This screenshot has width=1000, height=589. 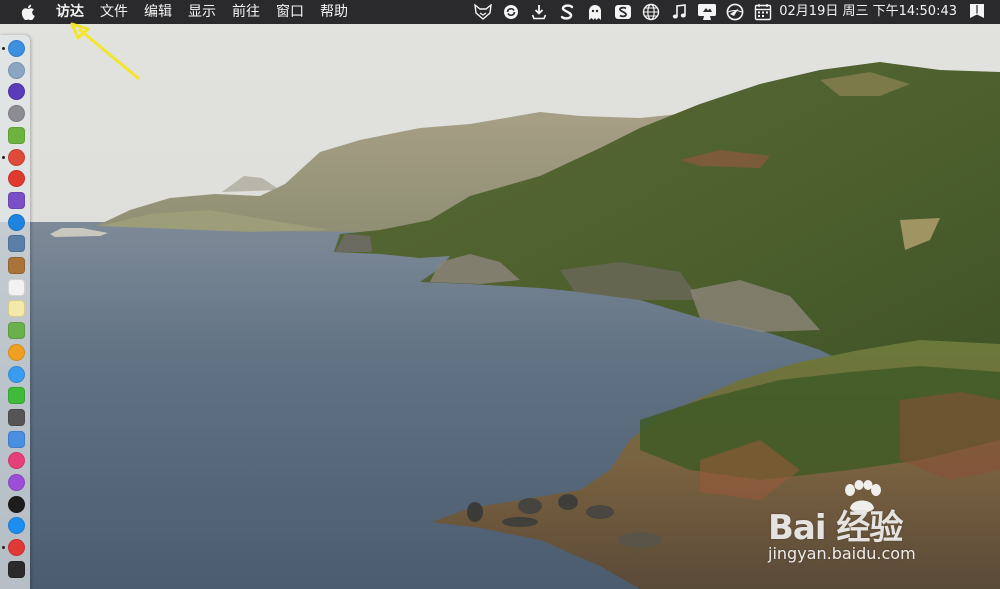 I want to click on app-red-icon, so click(x=16, y=178).